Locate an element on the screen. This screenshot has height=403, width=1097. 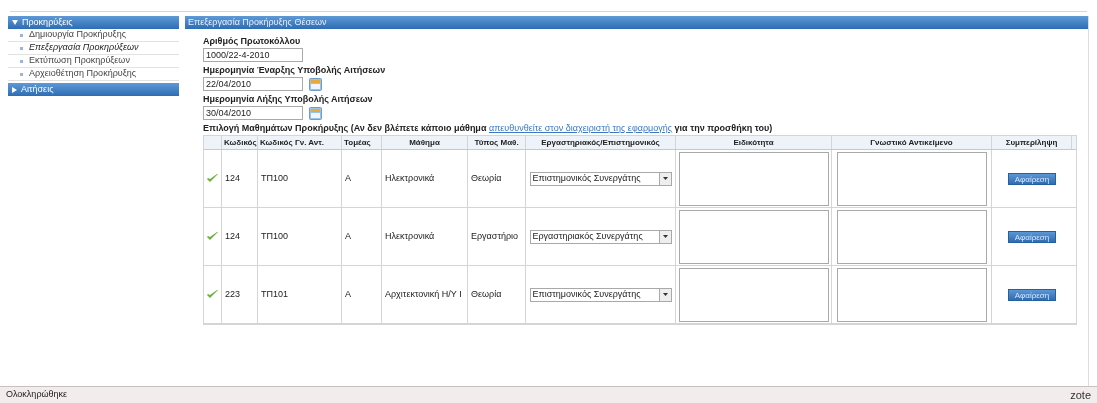
table-cell: 223 is located at coordinates (240, 294).